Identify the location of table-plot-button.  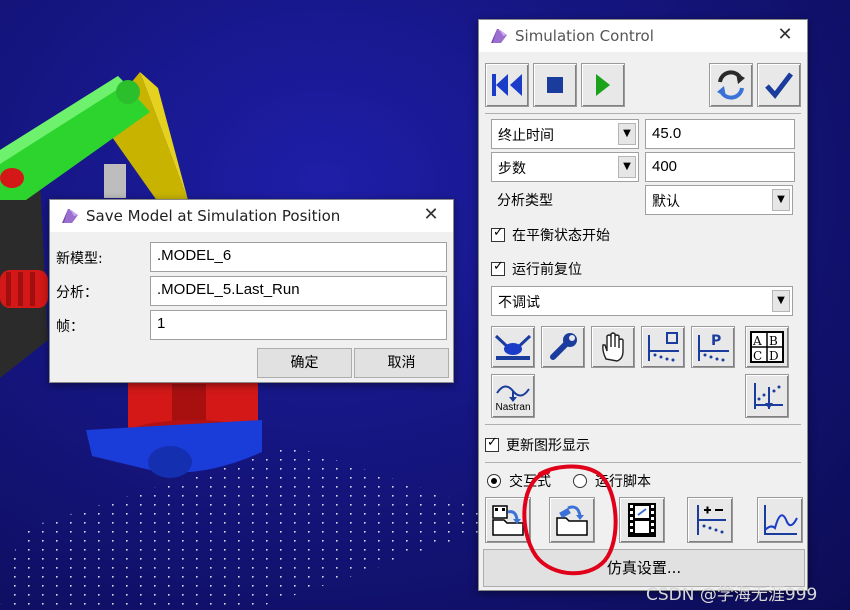
(710, 520).